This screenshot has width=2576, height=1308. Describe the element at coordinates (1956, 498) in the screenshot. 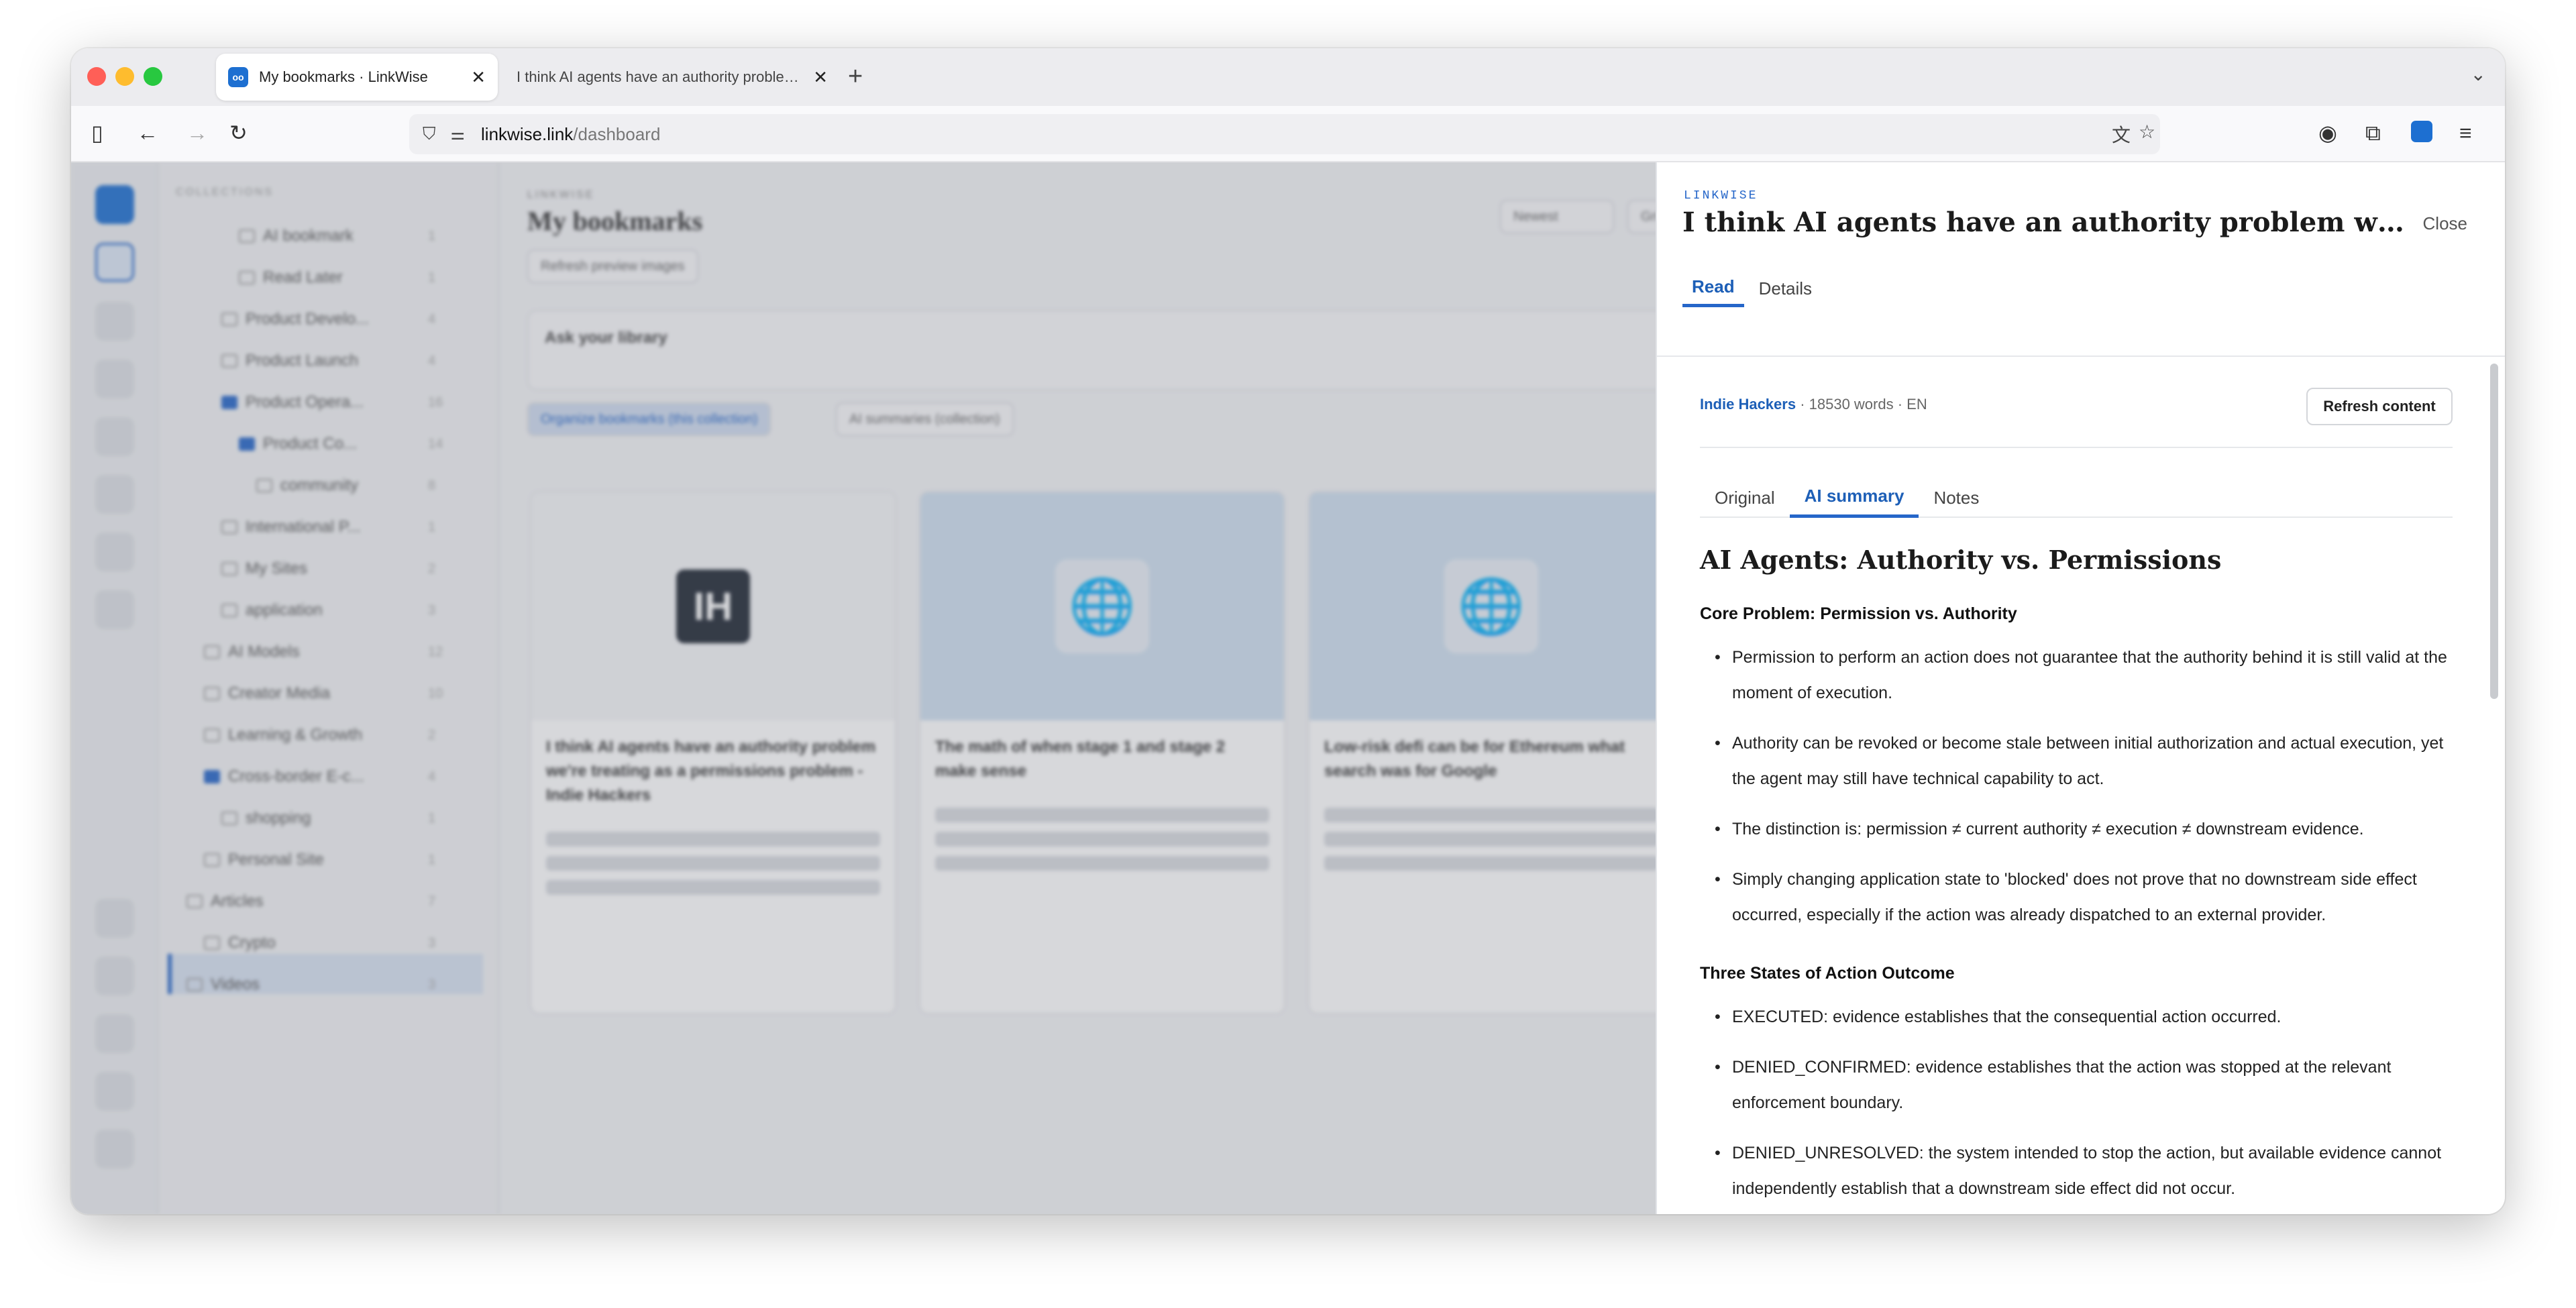

I see `tab-notes: Notes` at that location.